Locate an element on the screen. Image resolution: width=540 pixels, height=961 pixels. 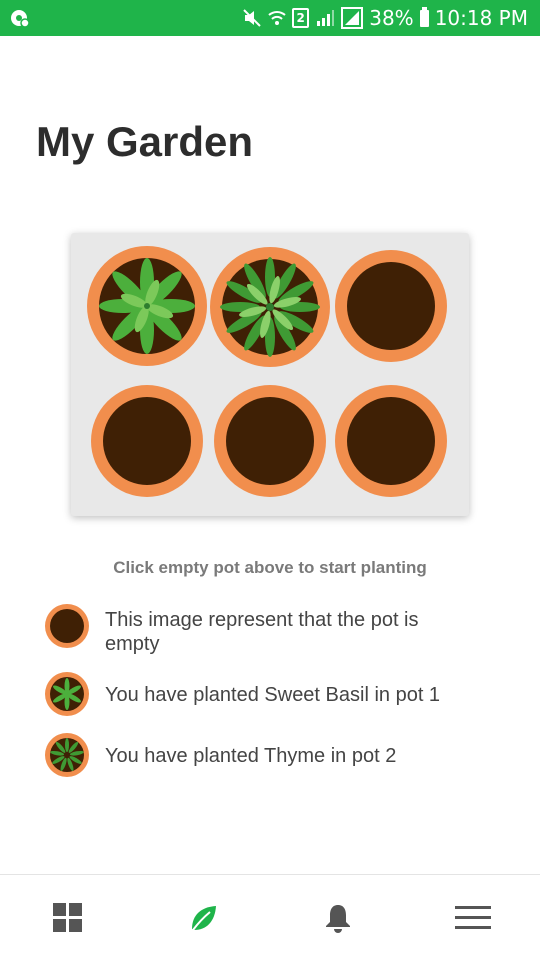
leaf-icon is located at coordinates (203, 918).